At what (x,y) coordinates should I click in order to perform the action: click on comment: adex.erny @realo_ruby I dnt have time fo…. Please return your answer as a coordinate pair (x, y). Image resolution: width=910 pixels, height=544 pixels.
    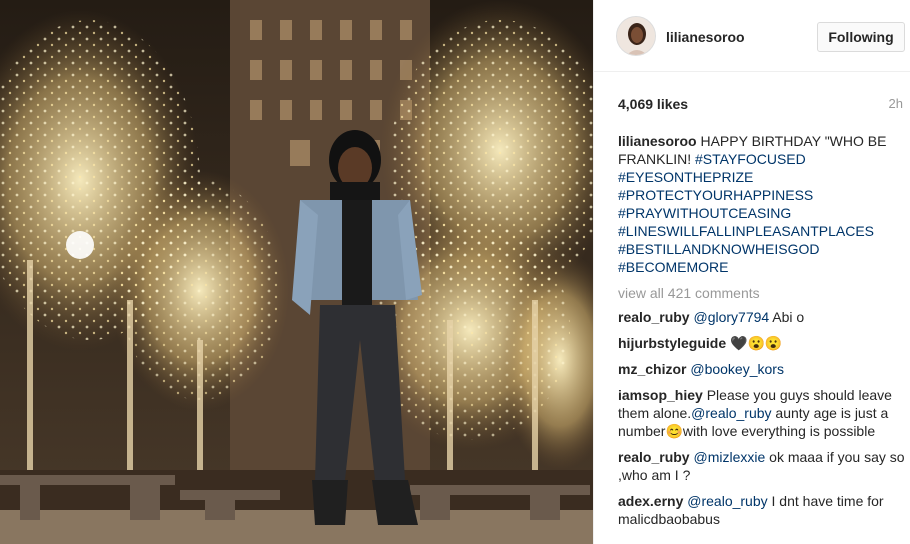
    Looking at the image, I should click on (763, 510).